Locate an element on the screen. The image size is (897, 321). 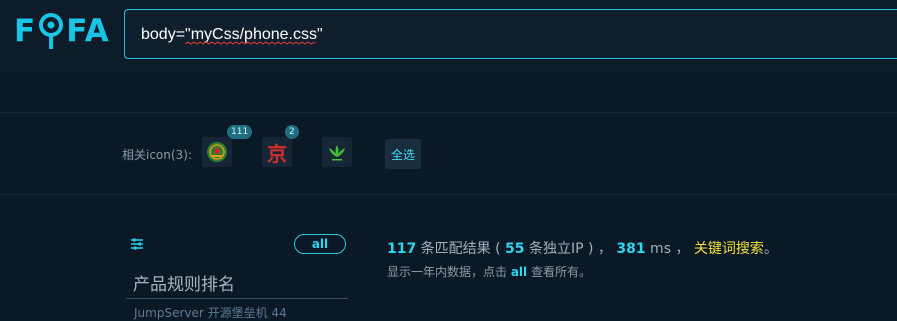
all-filter-button: all is located at coordinates (320, 244).